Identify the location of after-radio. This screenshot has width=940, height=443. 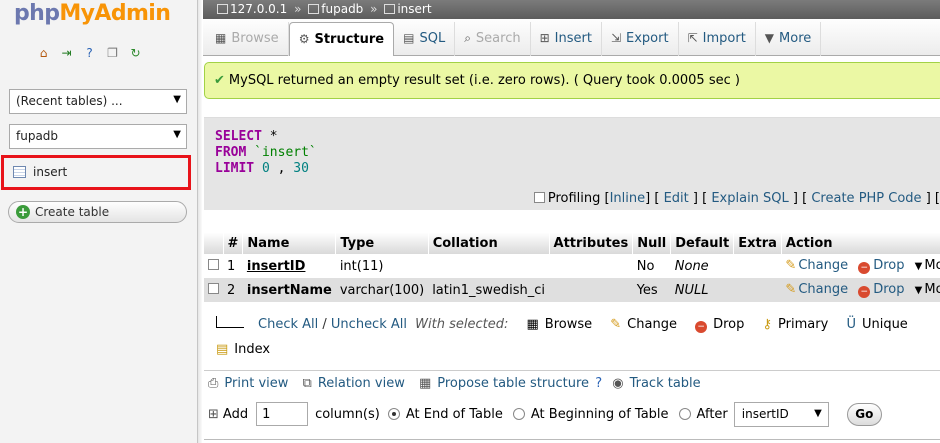
(684, 414).